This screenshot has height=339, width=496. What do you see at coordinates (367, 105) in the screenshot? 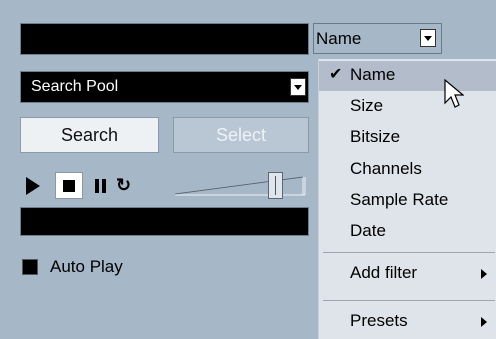
I see `menu-item-label: Size` at bounding box center [367, 105].